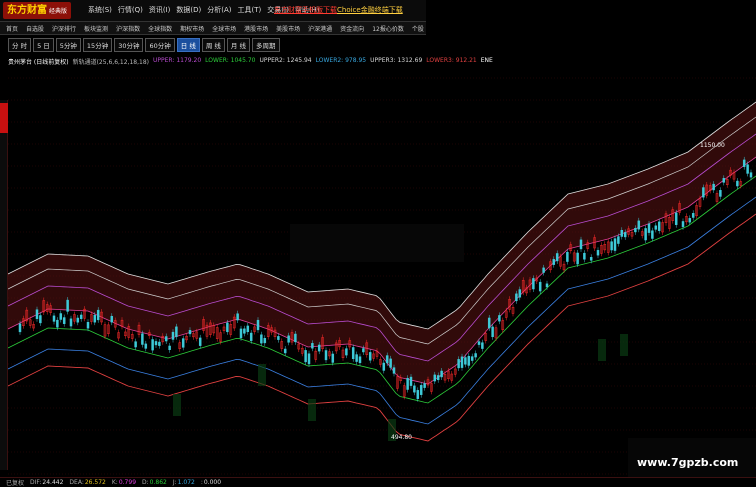 The width and height of the screenshot is (756, 487). I want to click on indicator-name: 已复权, so click(15, 482).